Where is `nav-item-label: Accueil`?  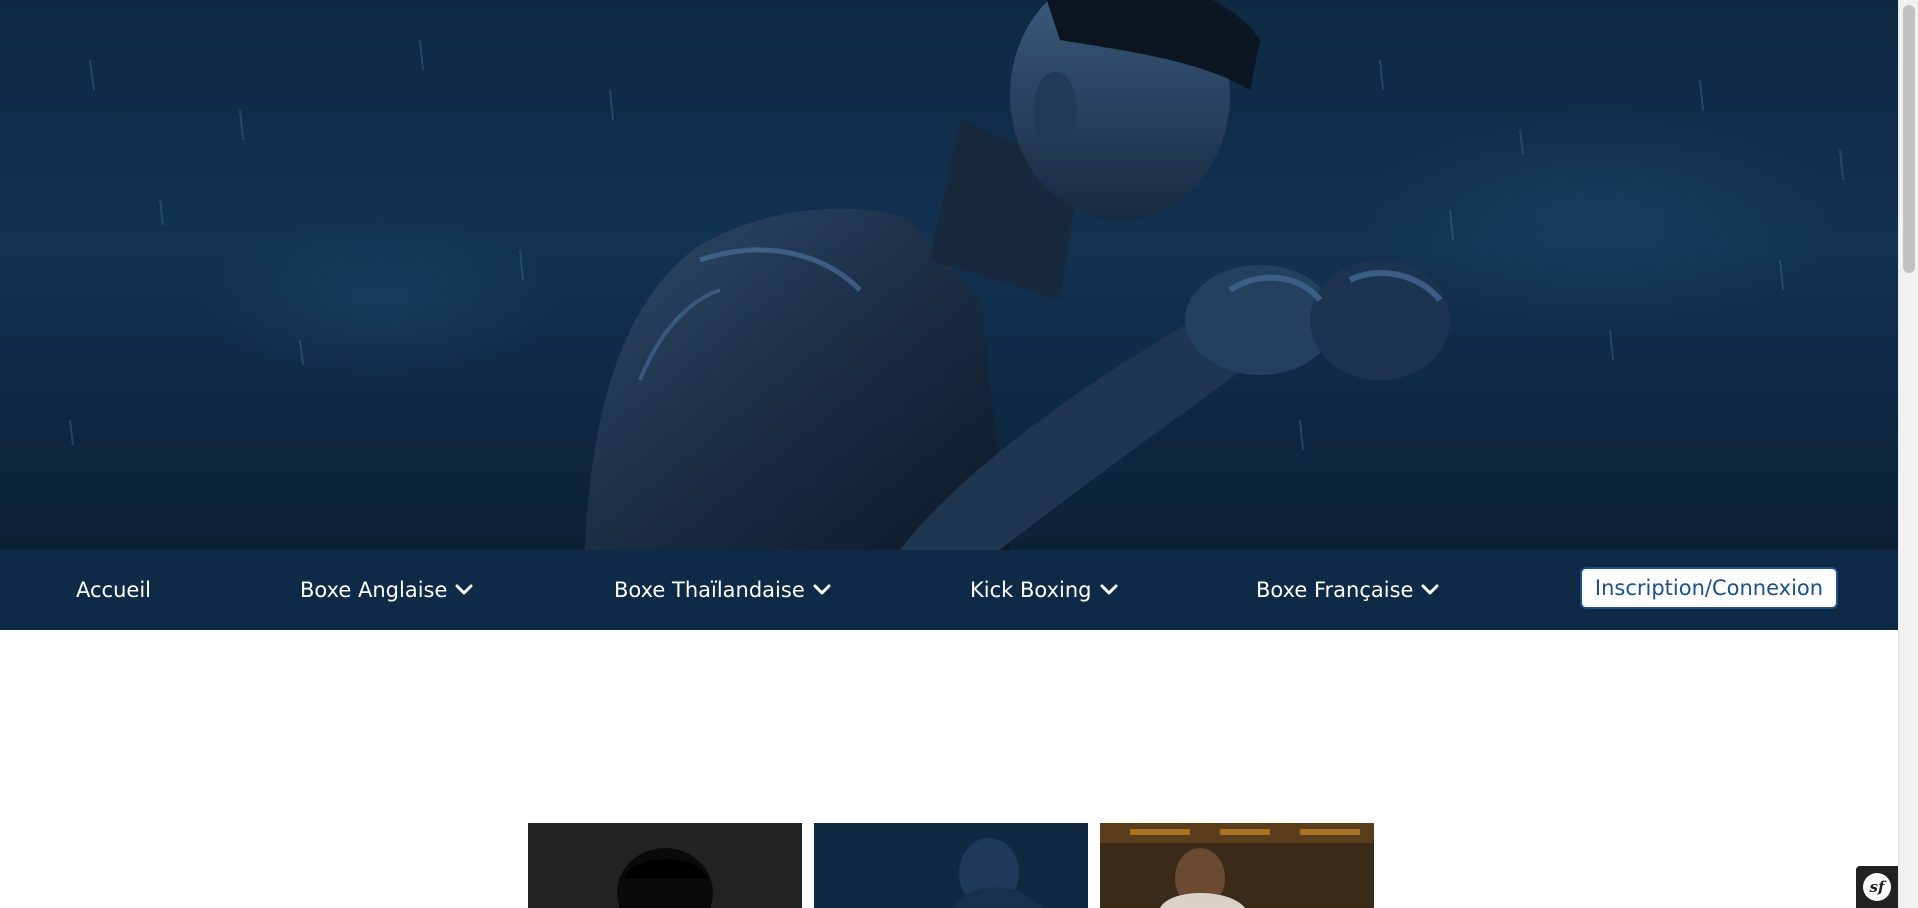
nav-item-label: Accueil is located at coordinates (113, 590).